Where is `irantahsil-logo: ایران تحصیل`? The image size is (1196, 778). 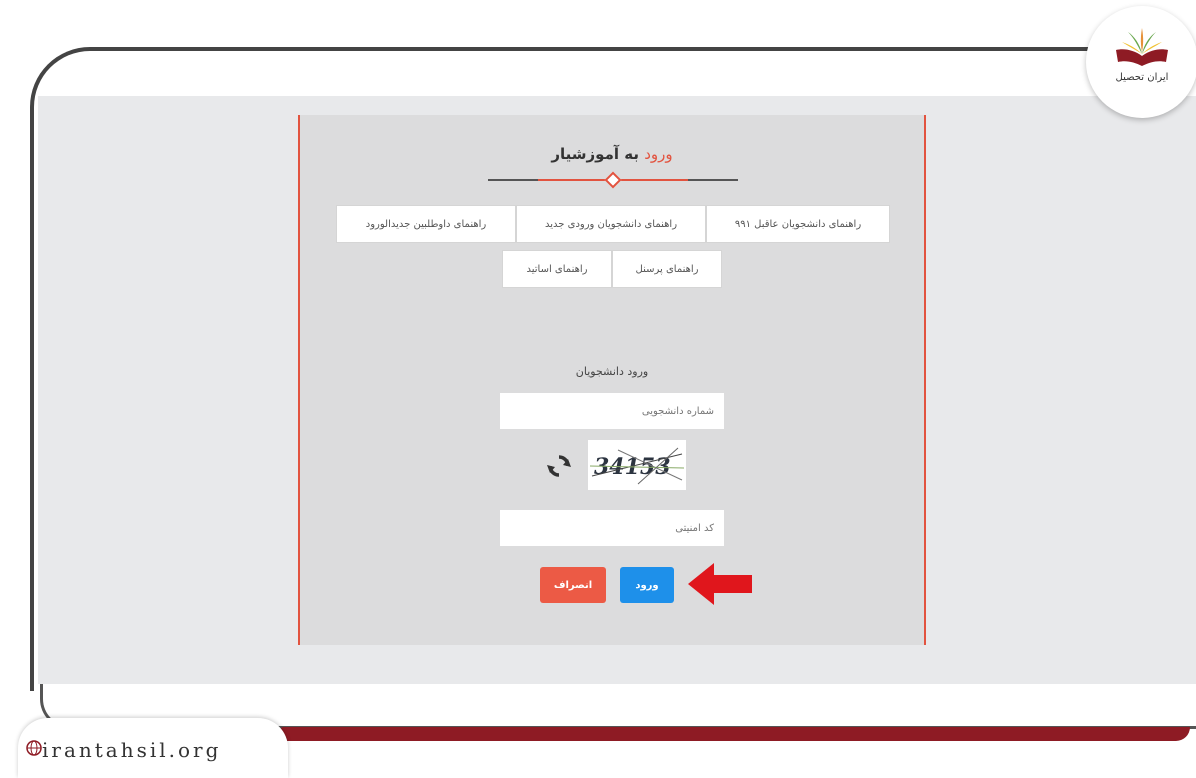
irantahsil-logo: ایران تحصیل is located at coordinates (1141, 62).